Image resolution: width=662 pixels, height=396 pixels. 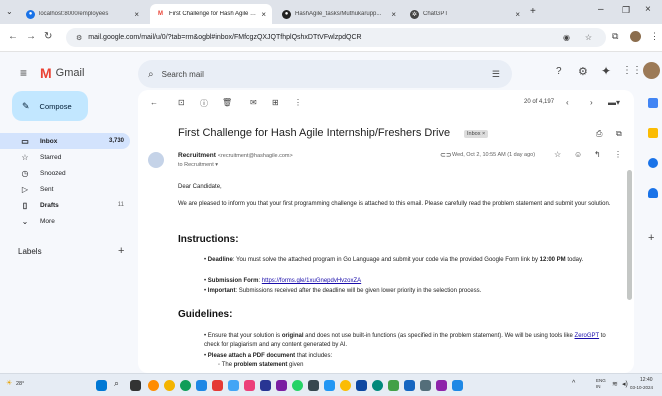 What do you see at coordinates (151, 74) in the screenshot?
I see `search-icon: ⌕` at bounding box center [151, 74].